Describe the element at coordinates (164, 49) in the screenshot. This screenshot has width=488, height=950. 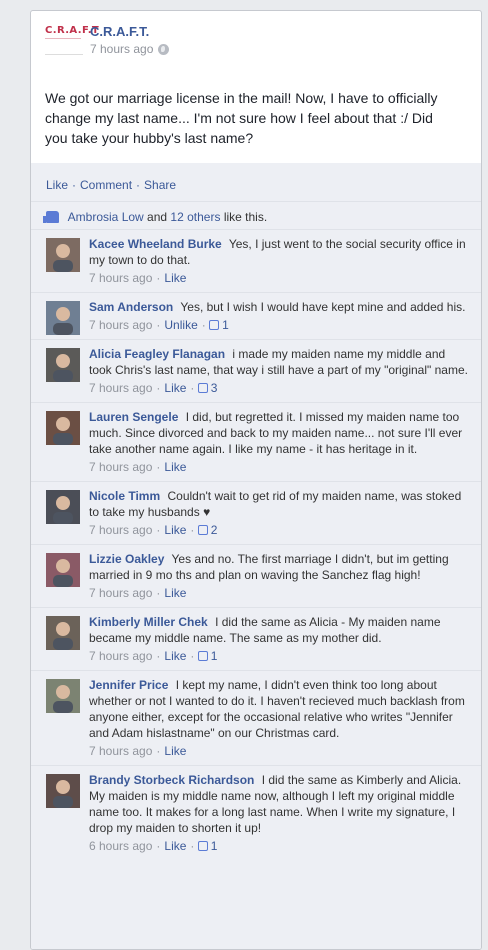
I see `globe-icon` at that location.